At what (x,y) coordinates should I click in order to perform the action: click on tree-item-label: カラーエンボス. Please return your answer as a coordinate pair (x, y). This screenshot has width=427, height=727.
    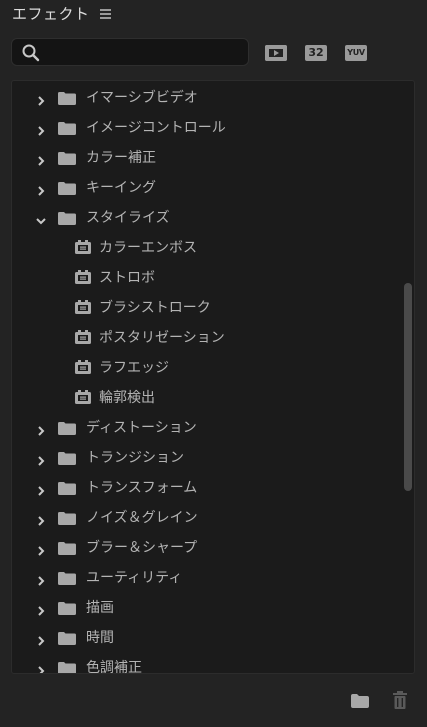
    Looking at the image, I should click on (148, 248).